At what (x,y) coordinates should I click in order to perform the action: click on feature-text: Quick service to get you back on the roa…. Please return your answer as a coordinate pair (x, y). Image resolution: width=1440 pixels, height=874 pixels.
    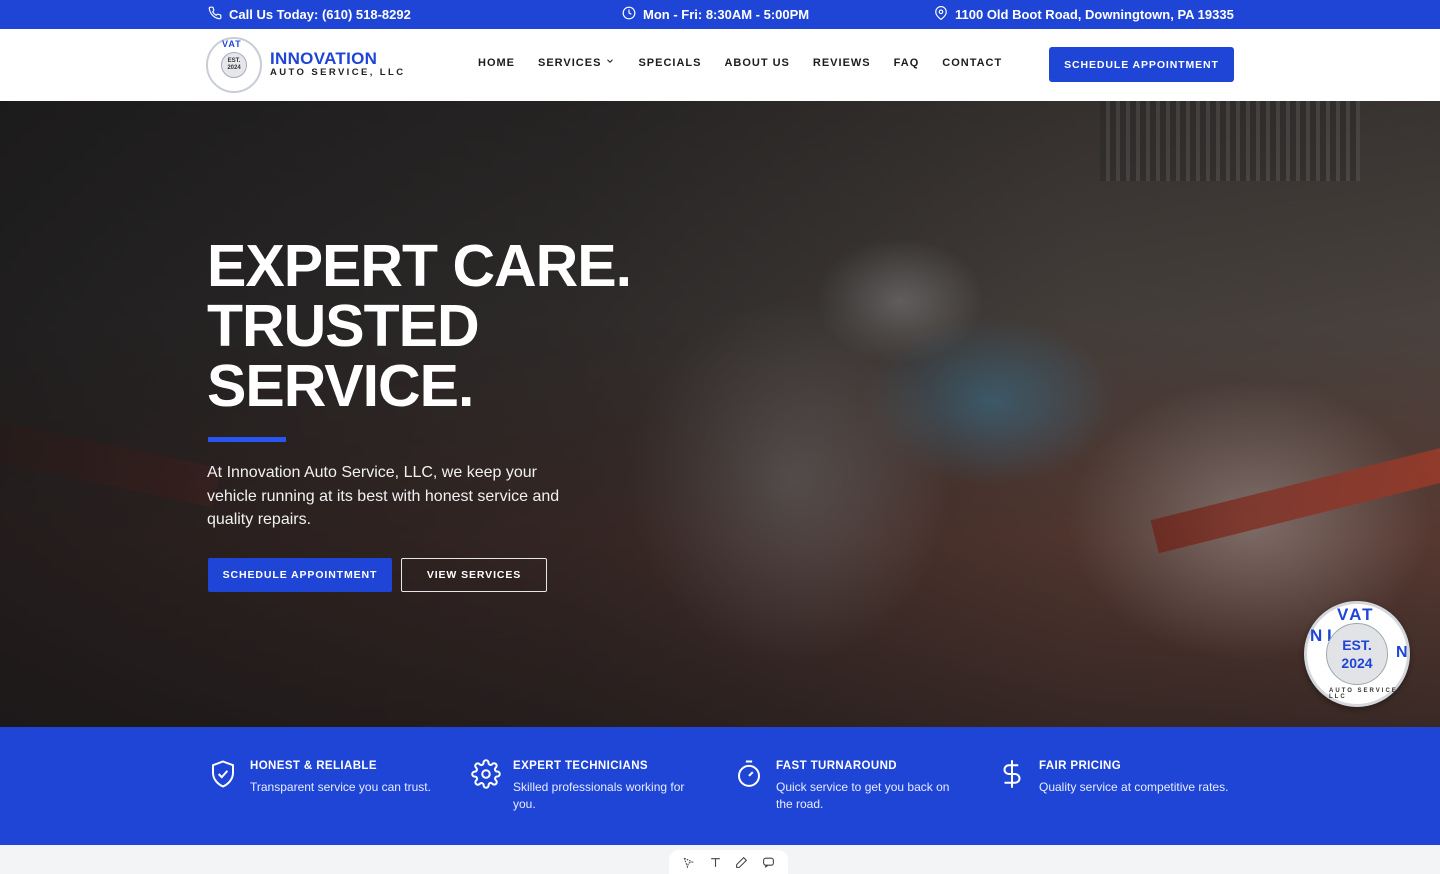
    Looking at the image, I should click on (863, 795).